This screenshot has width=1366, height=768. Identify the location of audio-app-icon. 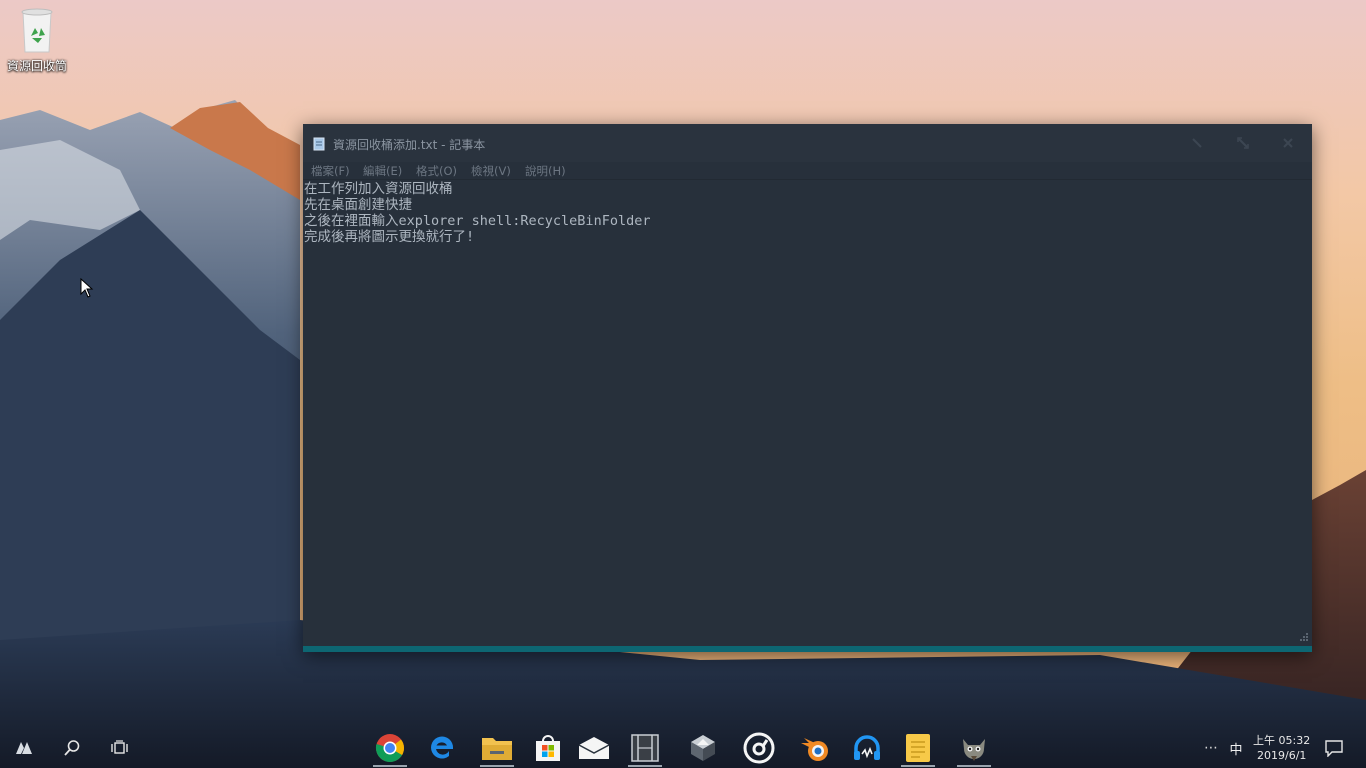
(867, 747).